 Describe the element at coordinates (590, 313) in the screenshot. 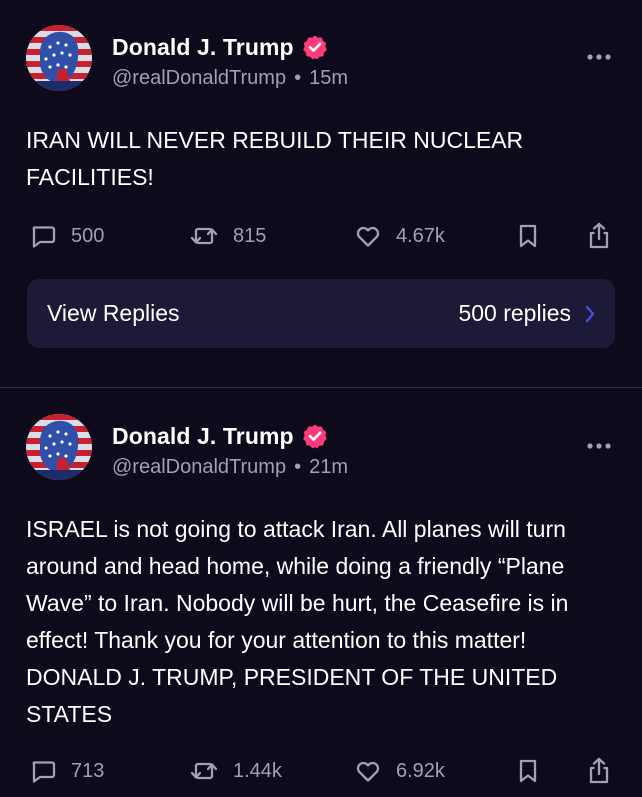

I see `chevron-right-icon` at that location.